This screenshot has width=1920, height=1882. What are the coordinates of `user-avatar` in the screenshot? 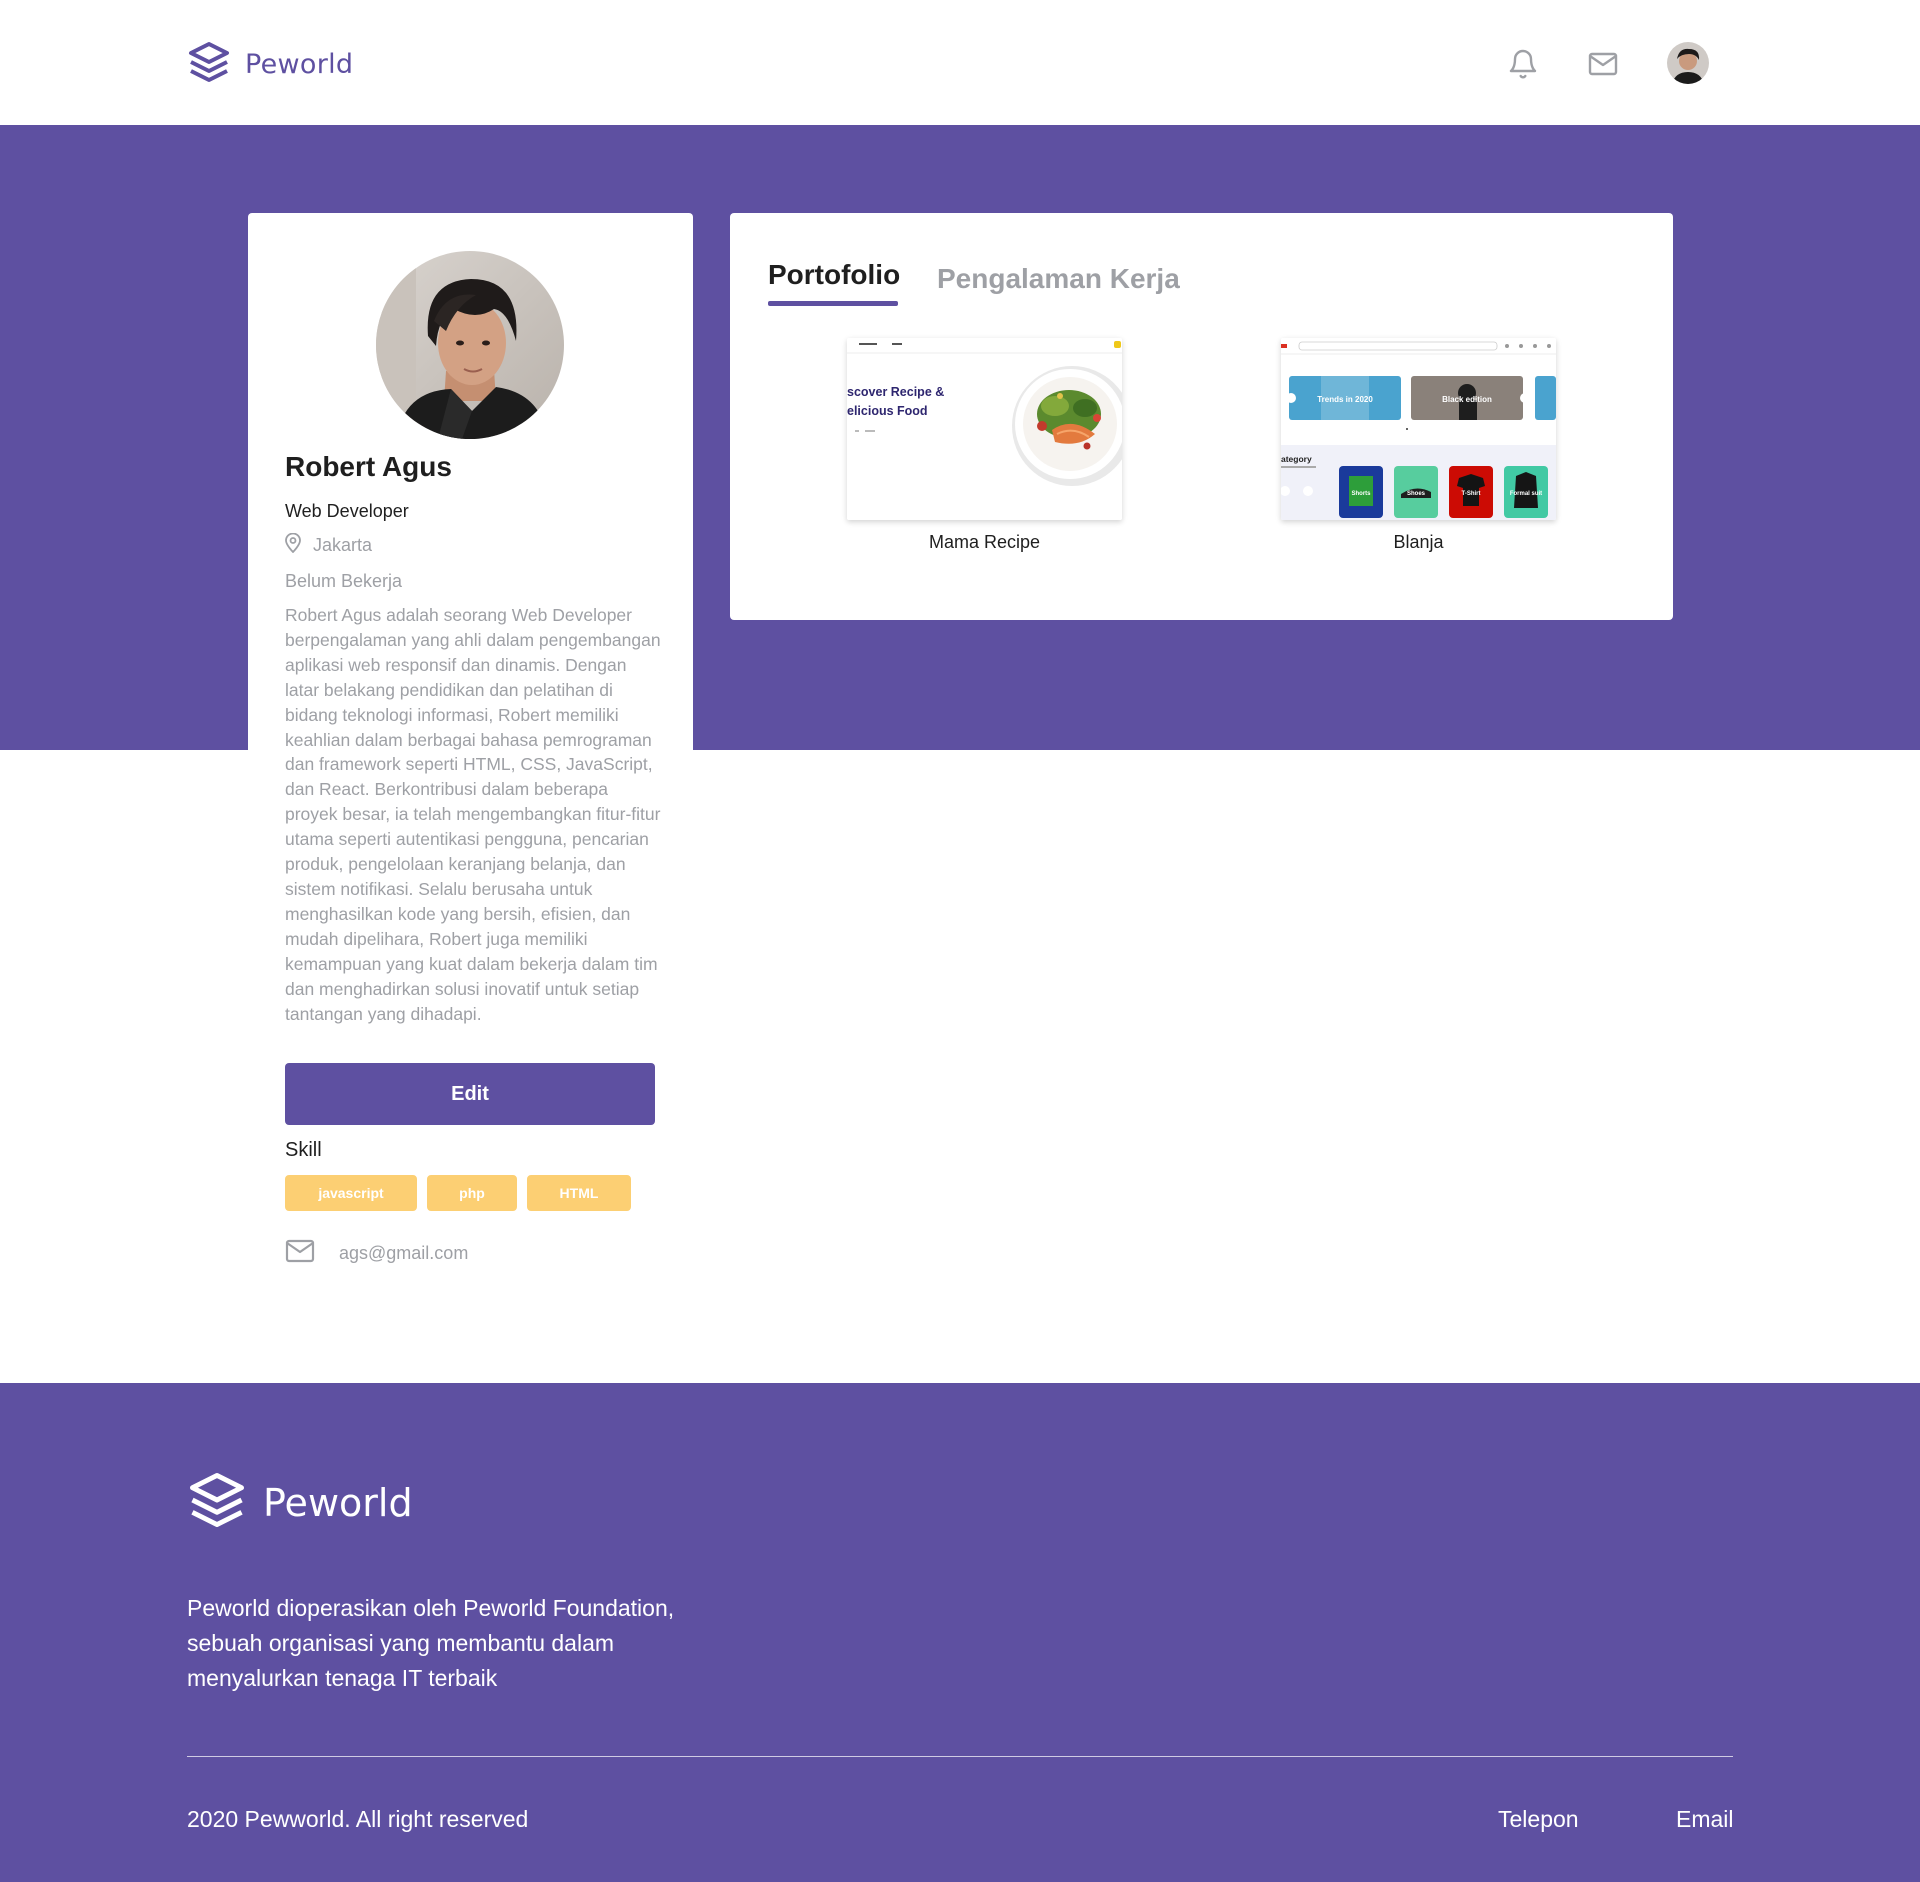 It's located at (1688, 63).